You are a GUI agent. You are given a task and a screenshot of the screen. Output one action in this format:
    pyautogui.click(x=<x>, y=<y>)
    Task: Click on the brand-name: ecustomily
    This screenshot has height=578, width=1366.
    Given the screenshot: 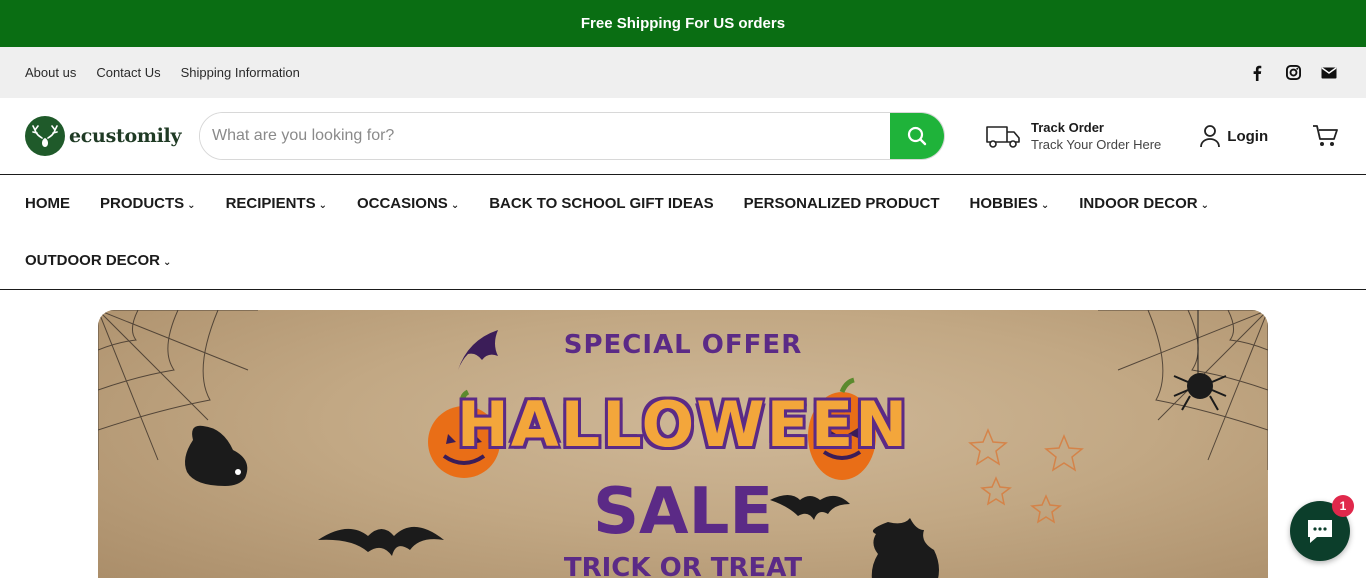 What is the action you would take?
    pyautogui.click(x=125, y=136)
    